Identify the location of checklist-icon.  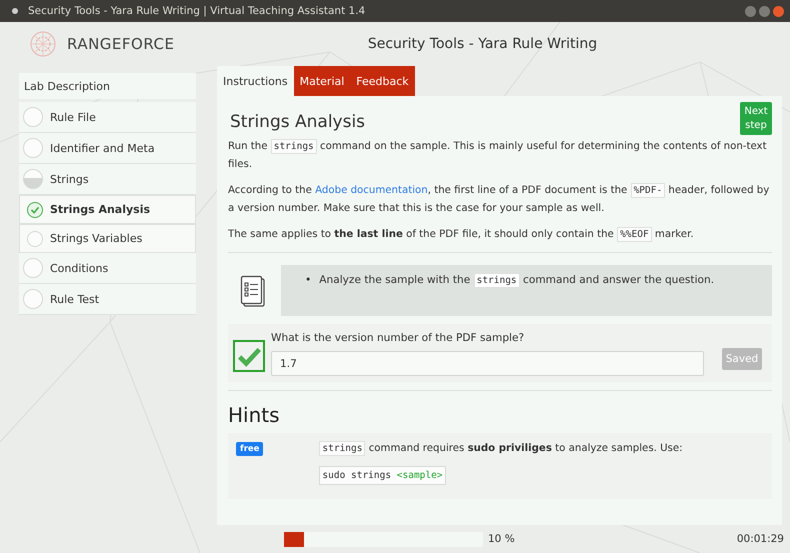
(253, 290).